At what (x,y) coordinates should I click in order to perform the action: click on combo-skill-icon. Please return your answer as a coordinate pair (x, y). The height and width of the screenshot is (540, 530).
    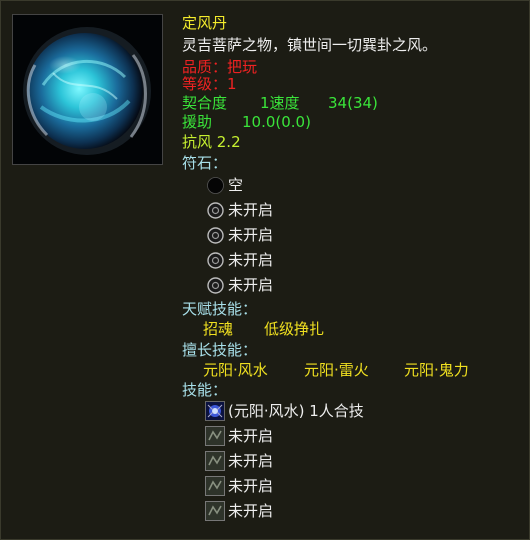
    Looking at the image, I should click on (215, 411).